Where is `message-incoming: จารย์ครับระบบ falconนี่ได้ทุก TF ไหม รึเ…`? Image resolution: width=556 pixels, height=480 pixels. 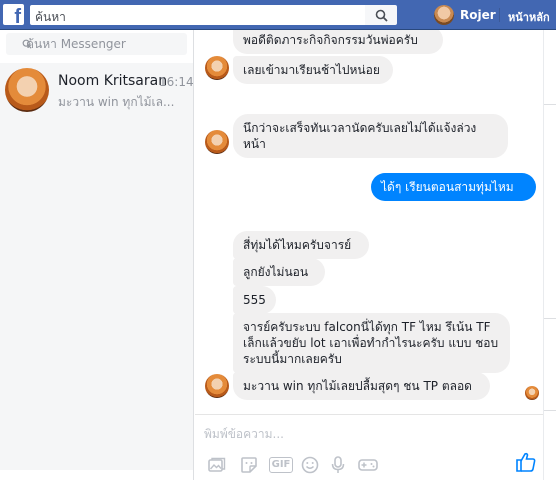
message-incoming: จารย์ครับระบบ falconนี่ได้ทุก TF ไหม รึเ… is located at coordinates (371, 343).